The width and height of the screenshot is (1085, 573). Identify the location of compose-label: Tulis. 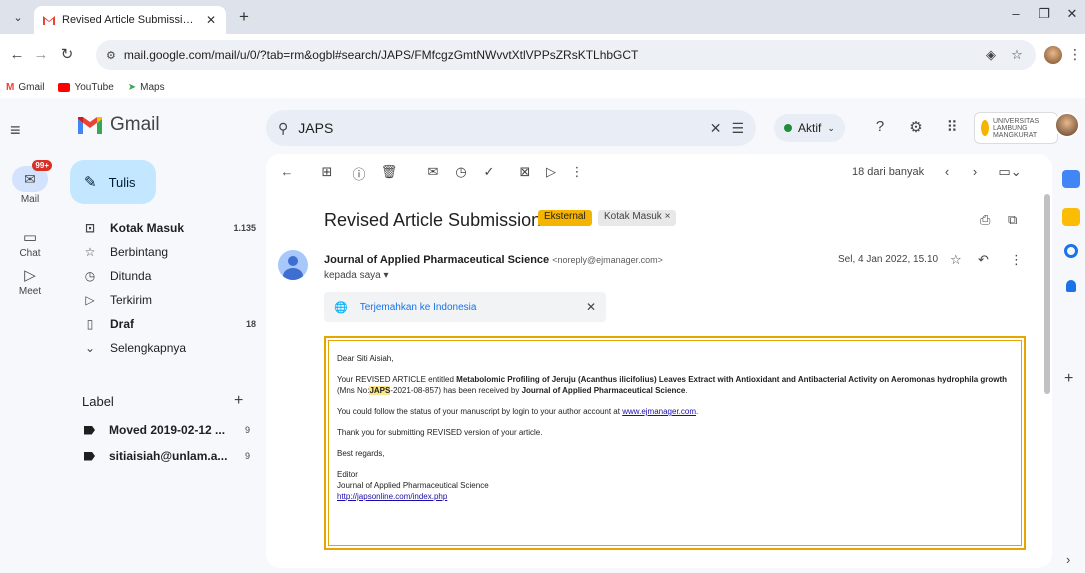
(122, 182).